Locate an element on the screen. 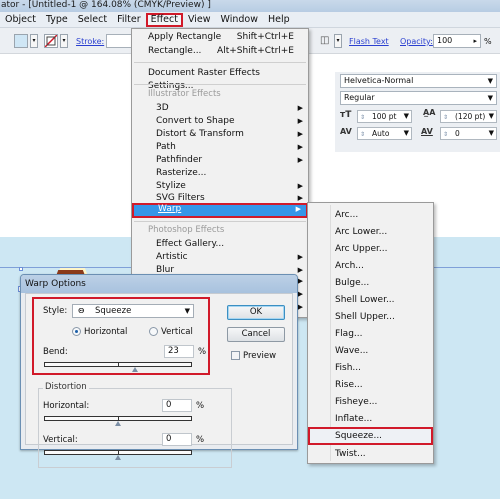  fill-dropdown: ▾ is located at coordinates (34, 41).